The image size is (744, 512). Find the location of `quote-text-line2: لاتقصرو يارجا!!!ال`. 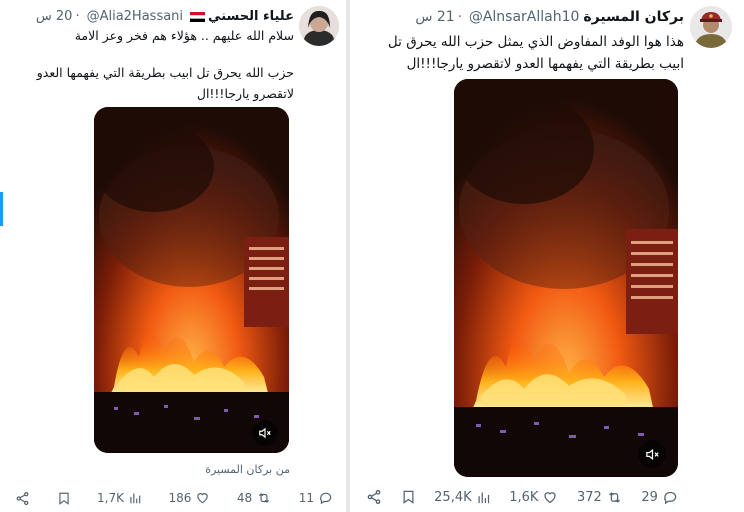

quote-text-line2: لاتقصرو يارجا!!!ال is located at coordinates (245, 93).